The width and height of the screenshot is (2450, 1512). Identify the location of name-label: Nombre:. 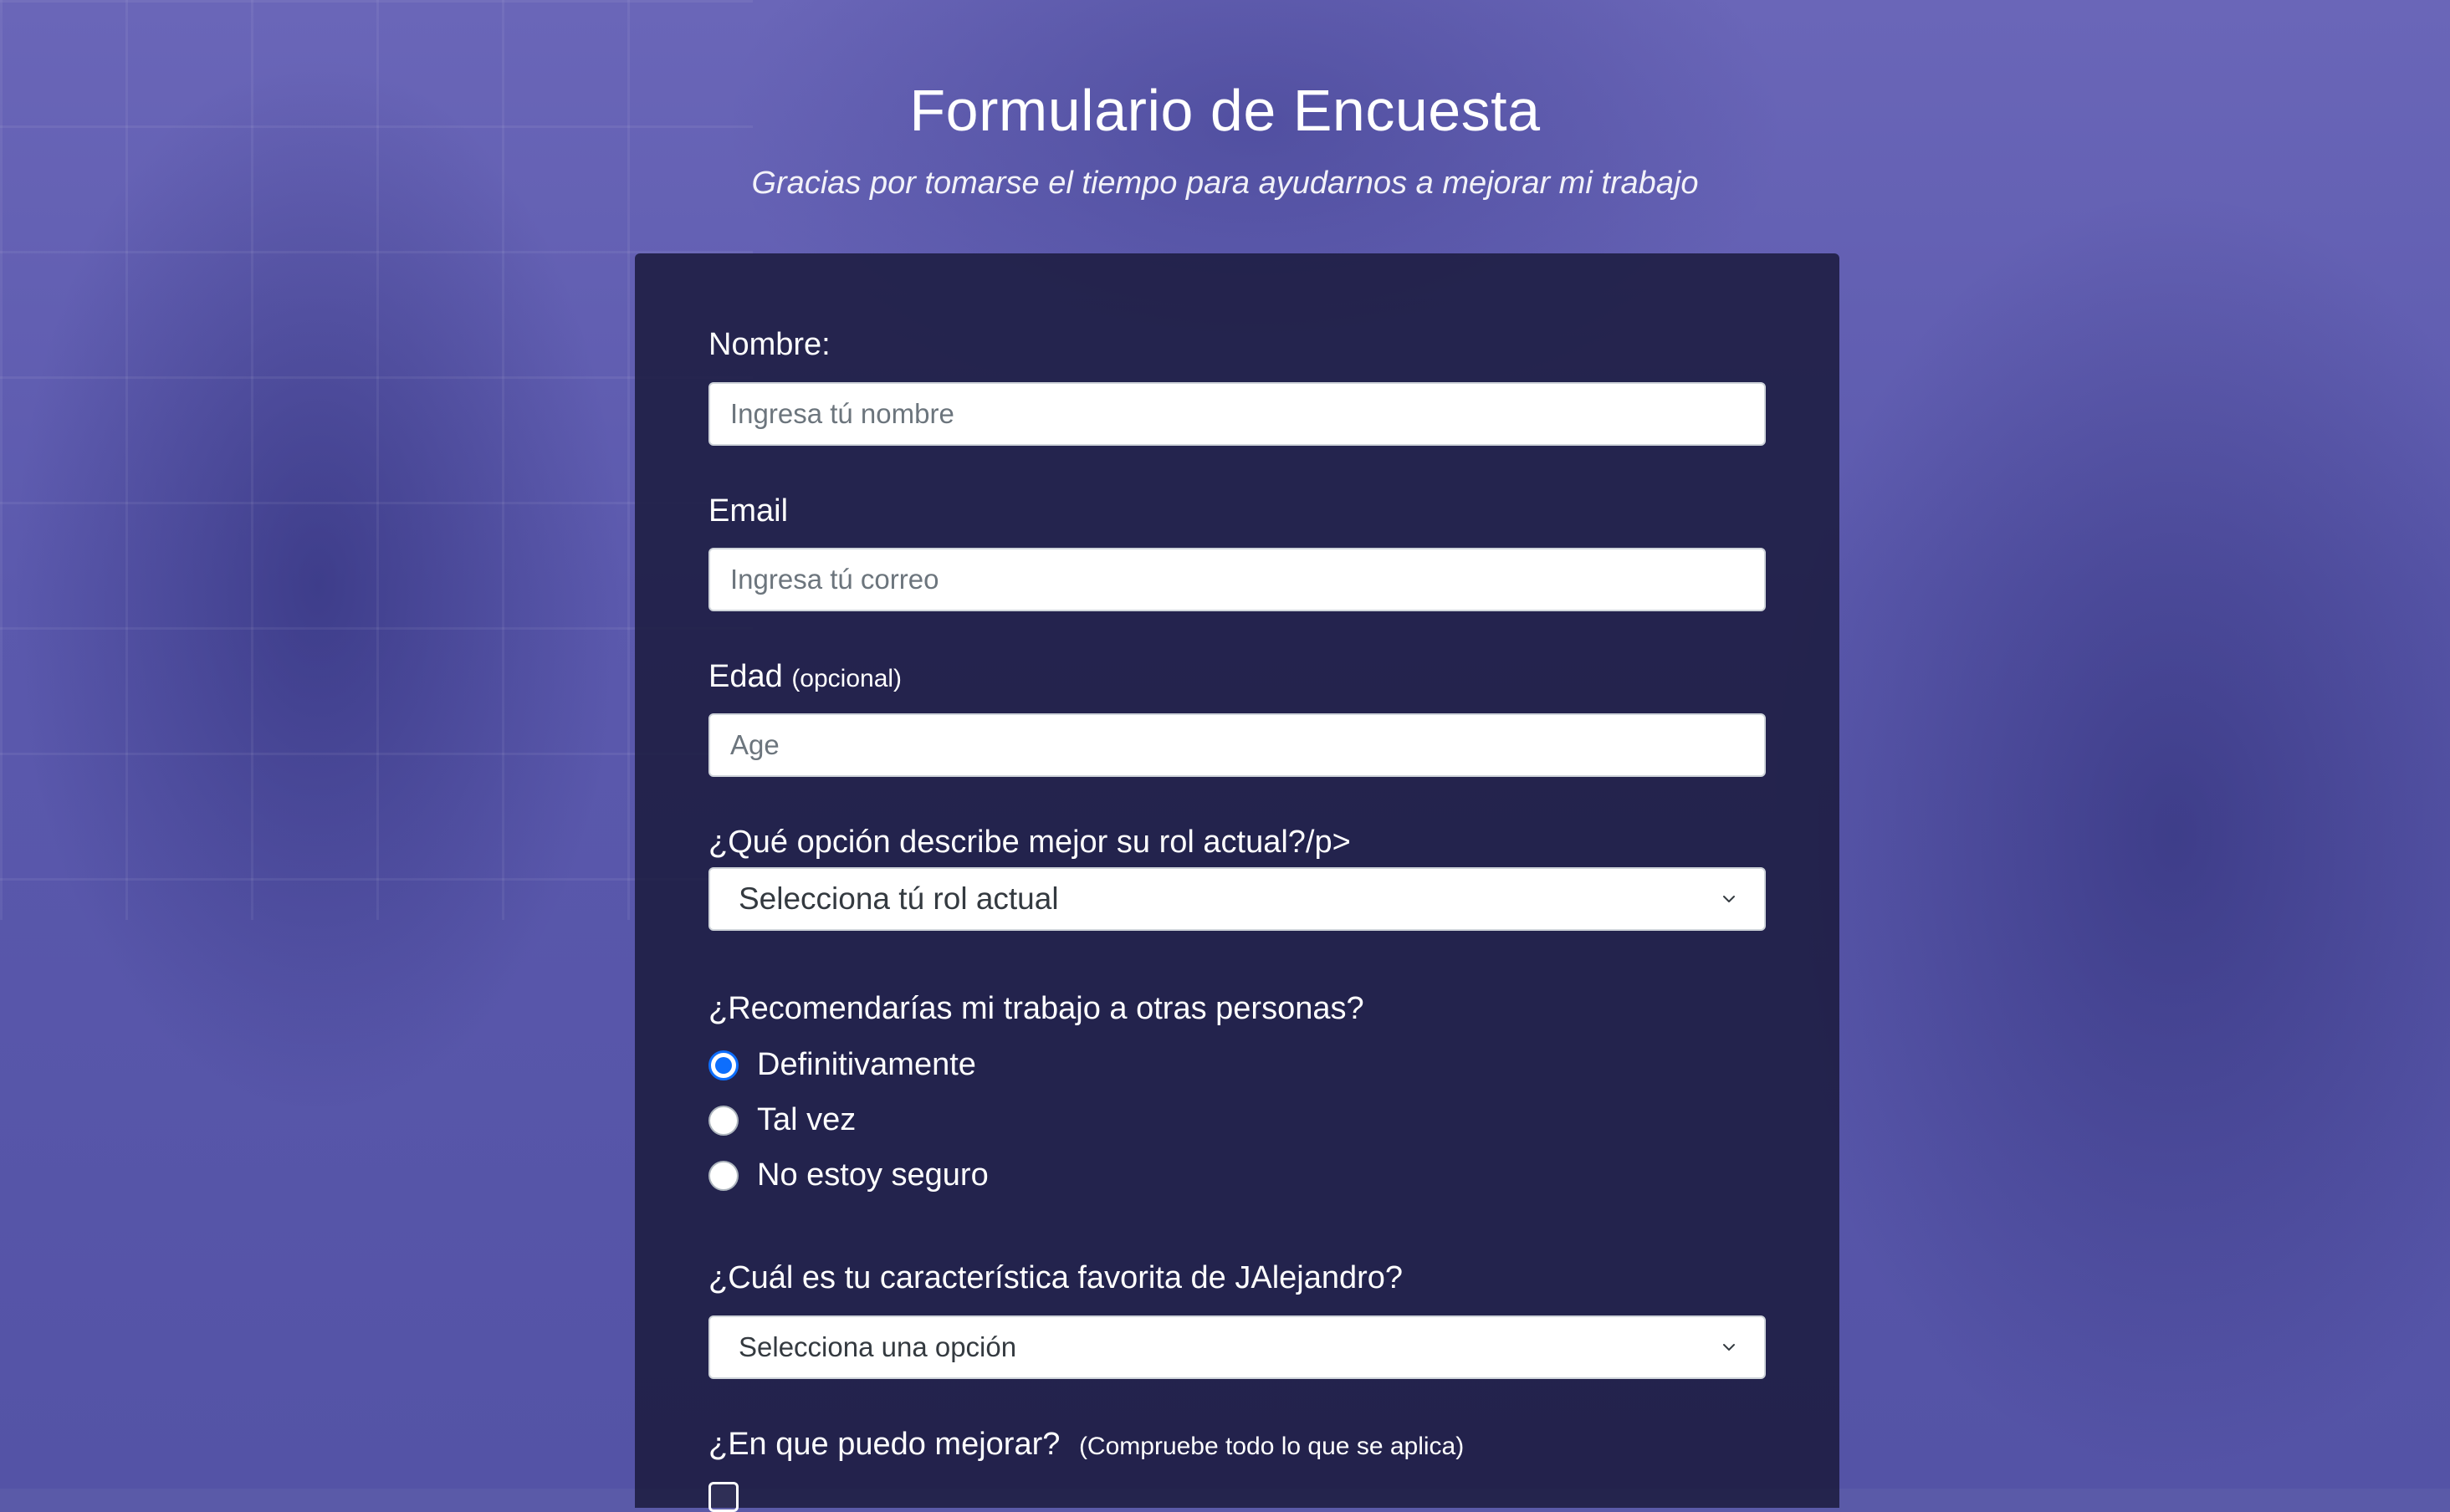
(769, 345).